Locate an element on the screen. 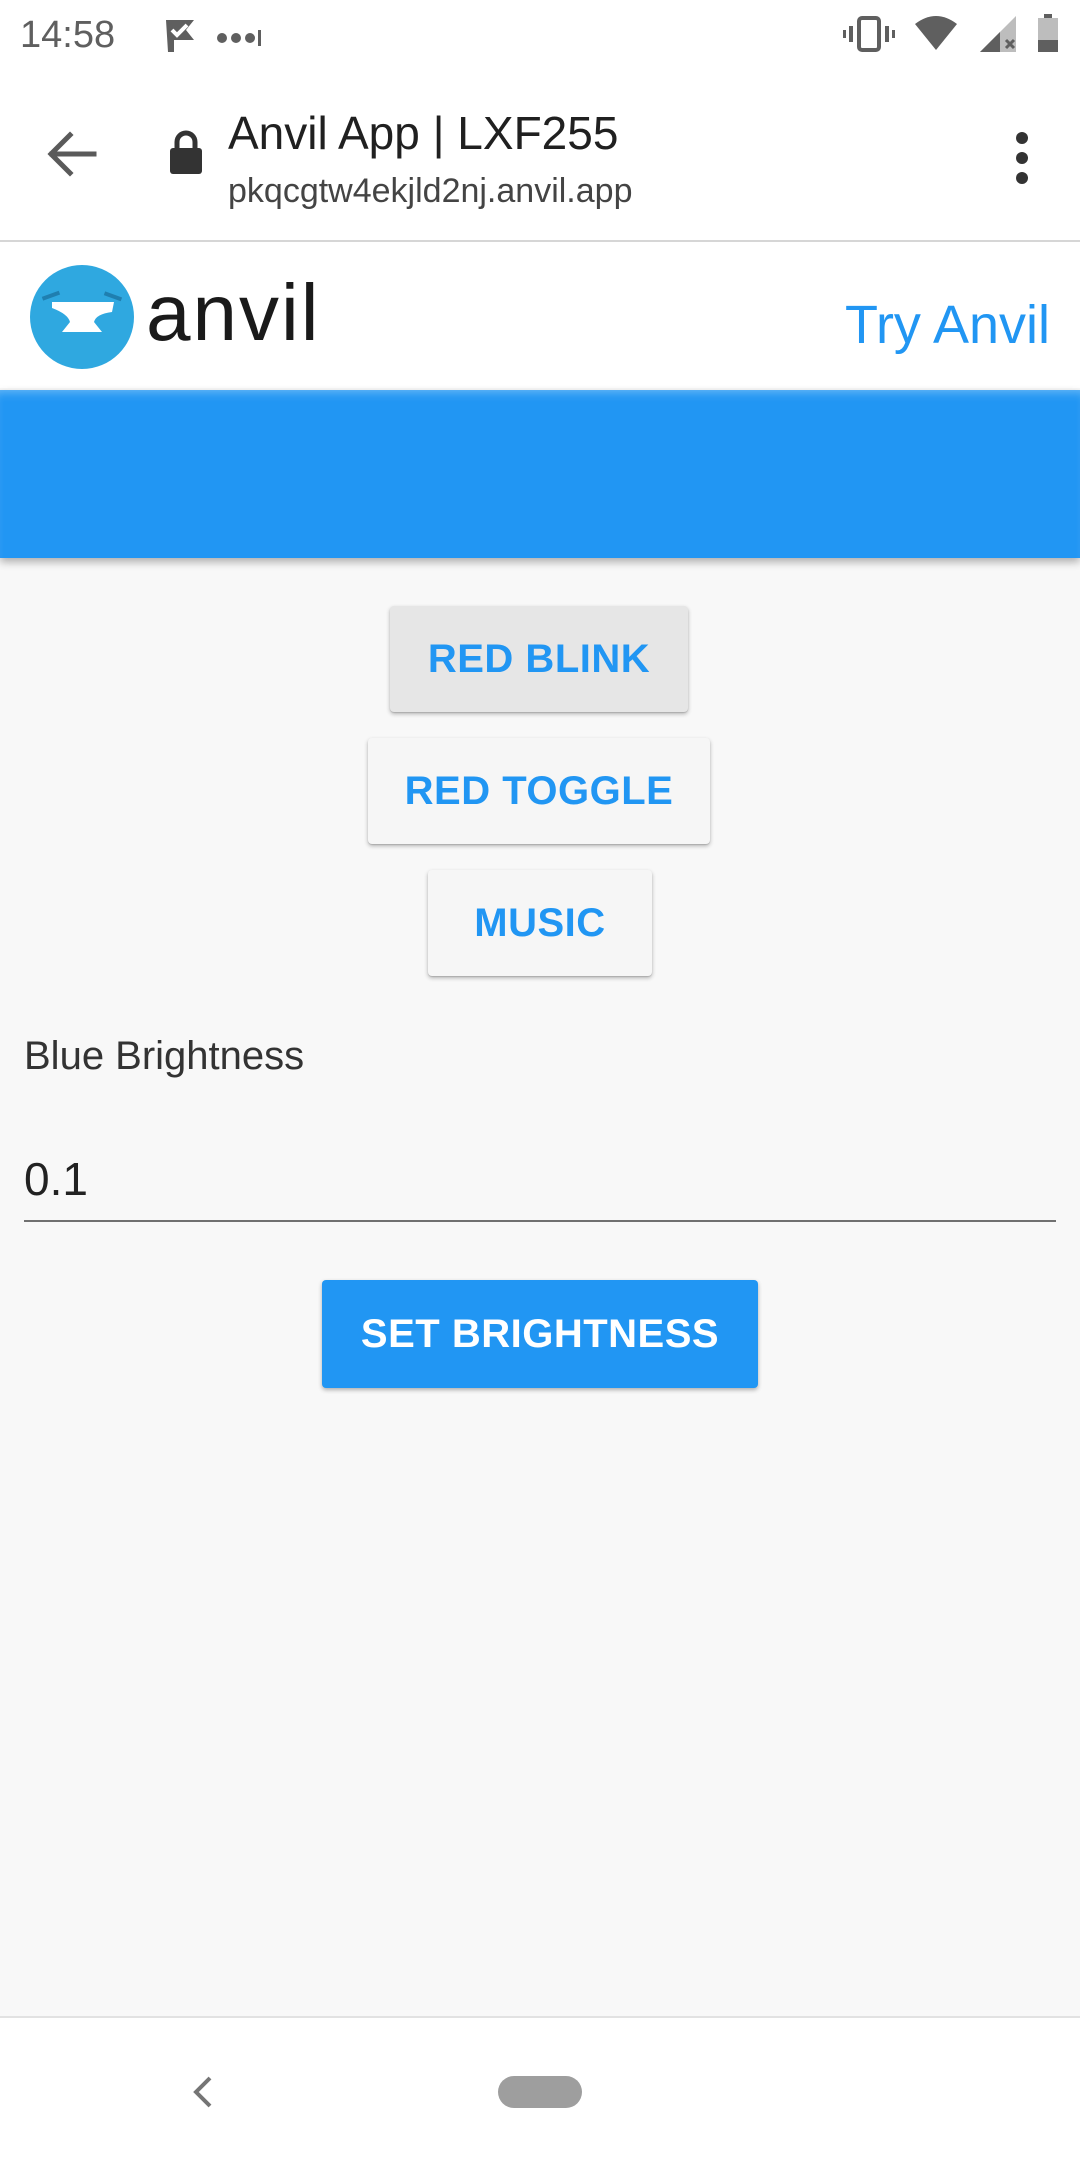 This screenshot has height=2160, width=1080. try-anvil-link: Try Anvil is located at coordinates (947, 325).